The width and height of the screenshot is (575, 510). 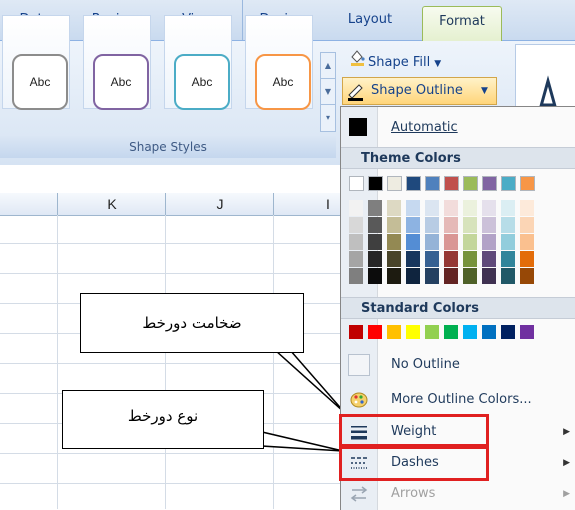 I want to click on dashes-highlight-box, so click(x=414, y=463).